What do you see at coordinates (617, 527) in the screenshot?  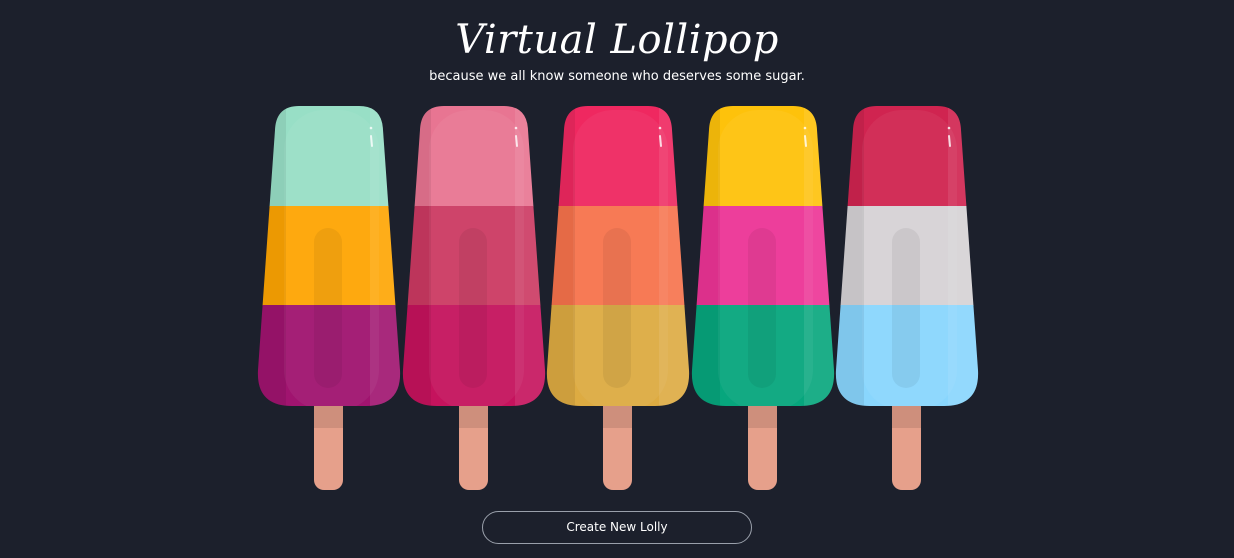 I see `create-new-lolly-button: Create New Lolly` at bounding box center [617, 527].